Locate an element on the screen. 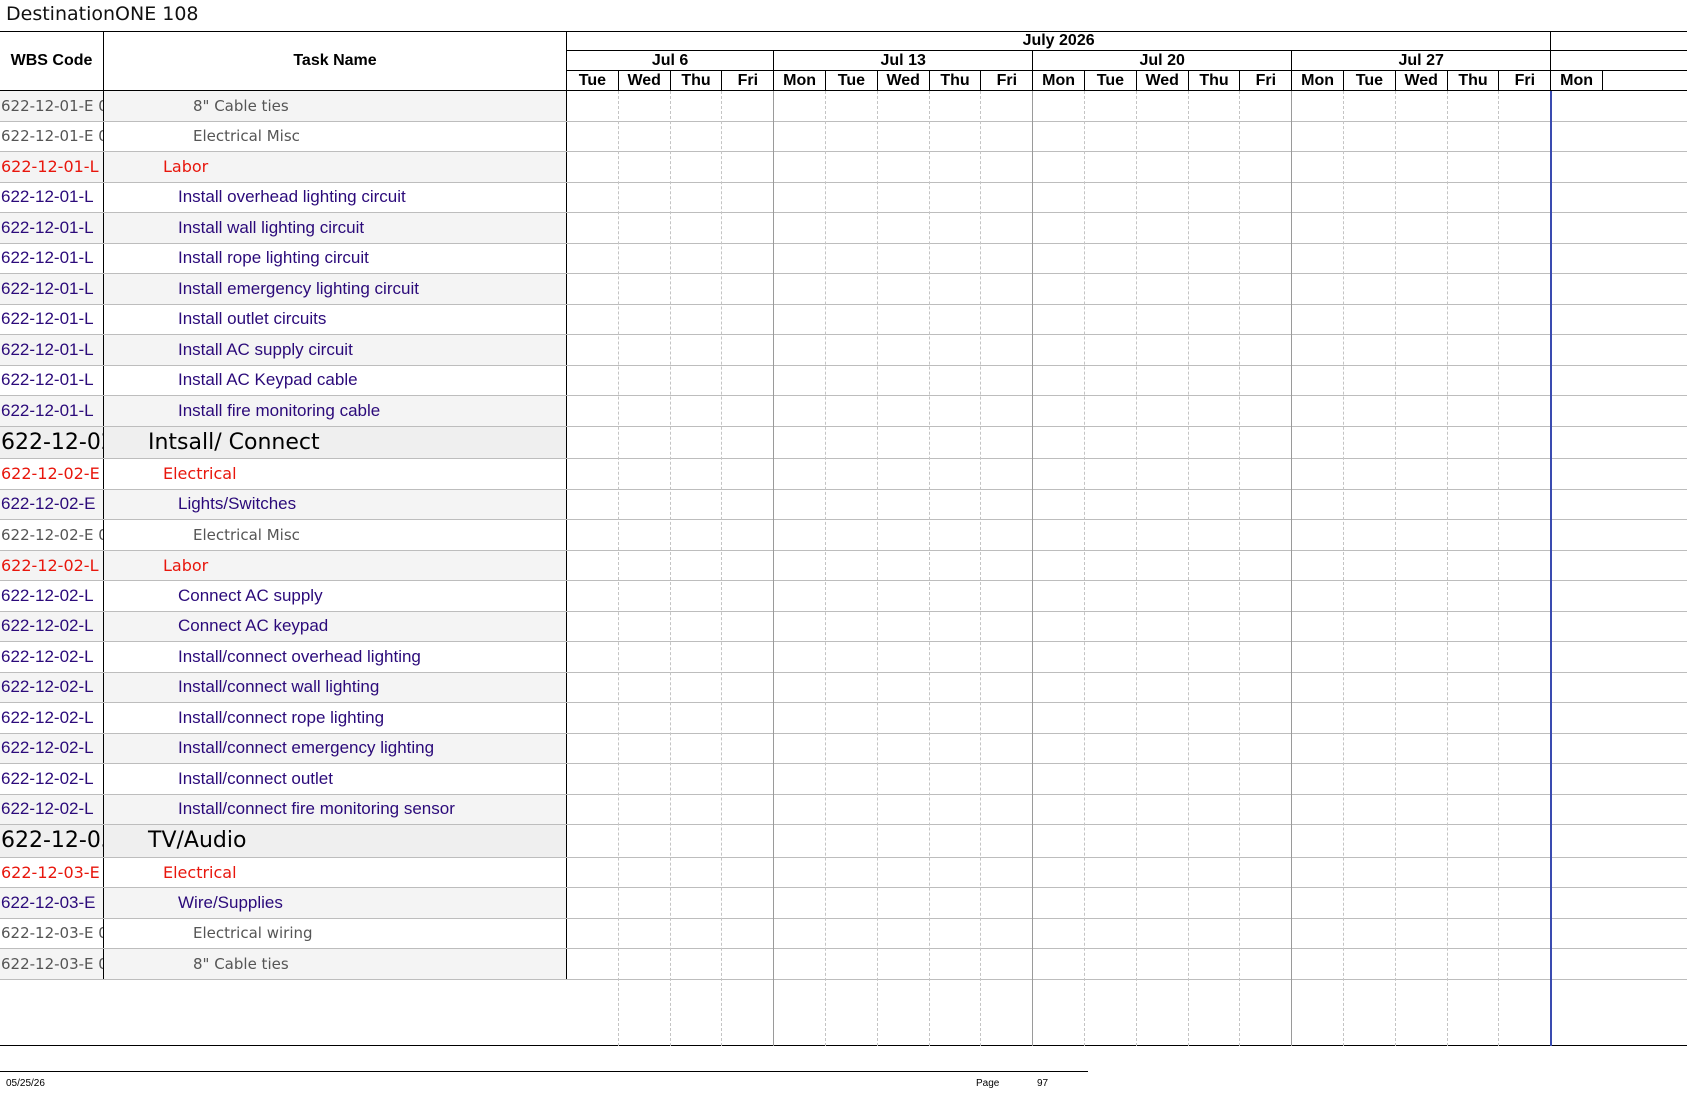  task-row: 622-12-02-L Labor is located at coordinates (283, 565).